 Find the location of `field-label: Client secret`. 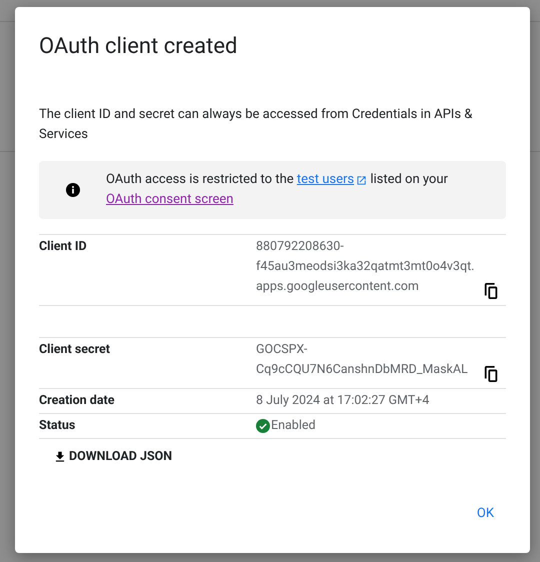

field-label: Client secret is located at coordinates (75, 350).